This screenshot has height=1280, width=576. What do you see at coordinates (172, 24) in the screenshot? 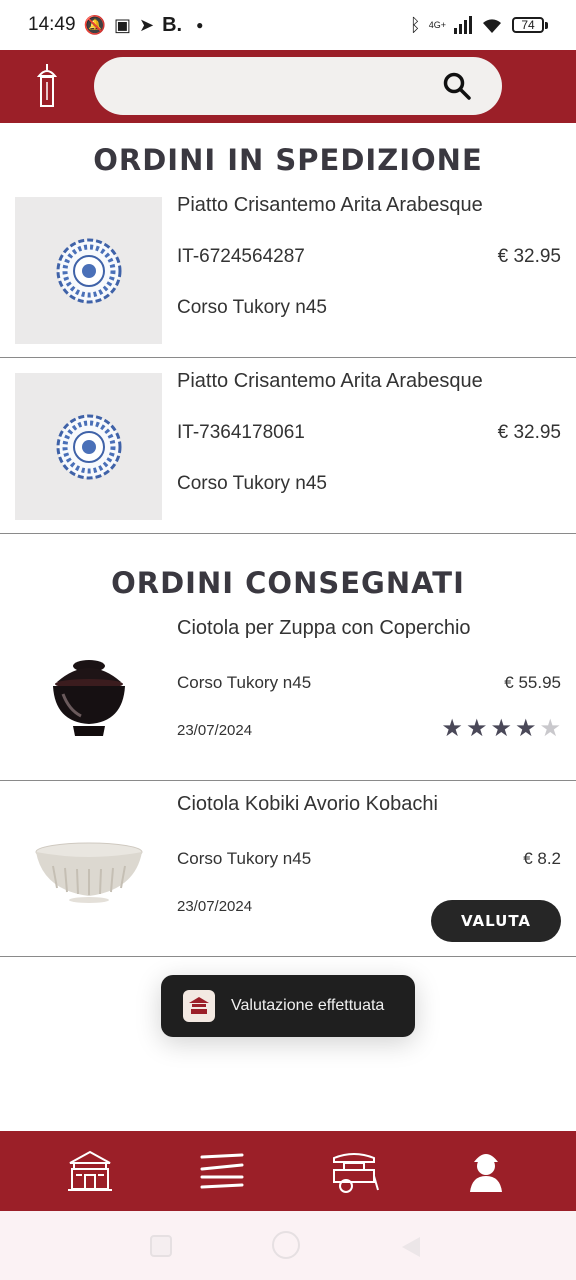
I see `b-app-icon: B.` at bounding box center [172, 24].